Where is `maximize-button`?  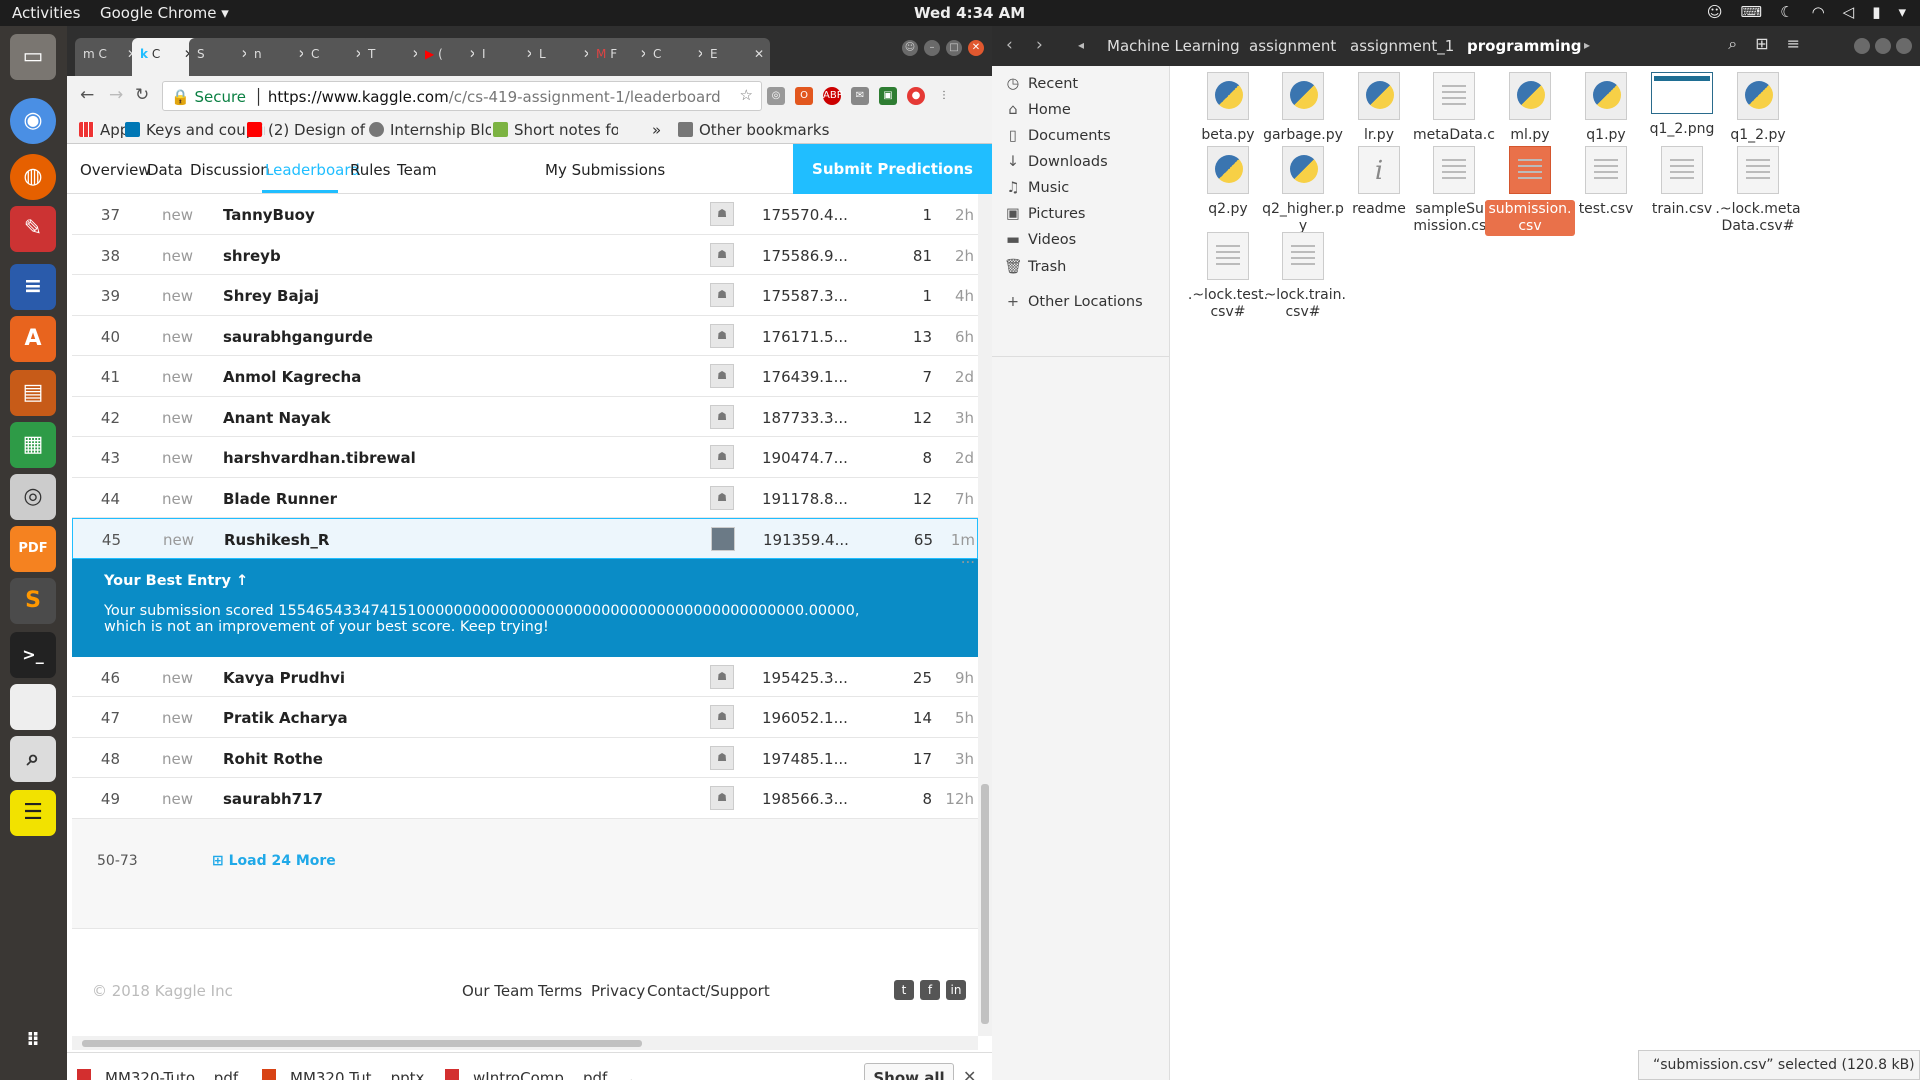
maximize-button is located at coordinates (1883, 46).